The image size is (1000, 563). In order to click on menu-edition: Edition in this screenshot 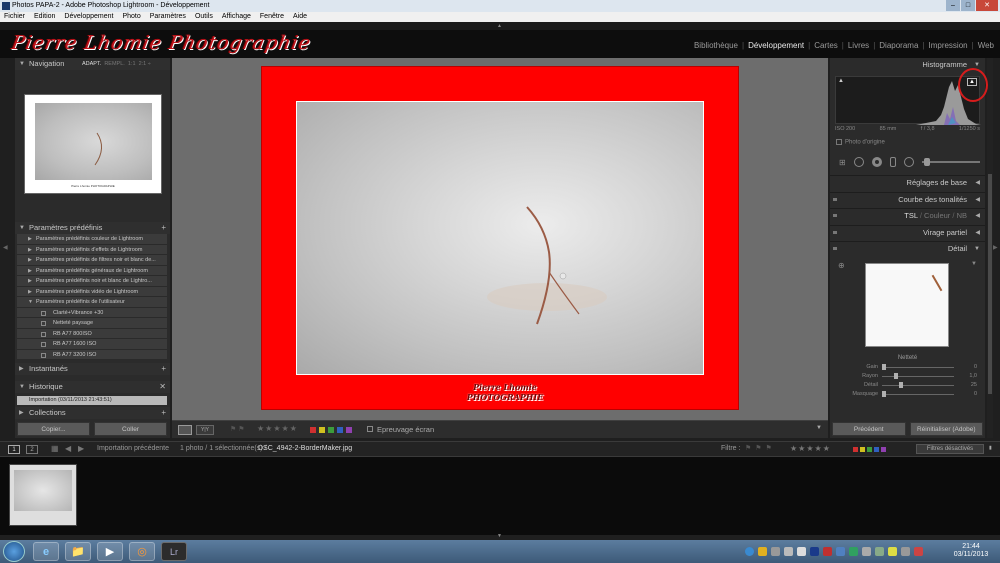, I will do `click(44, 17)`.